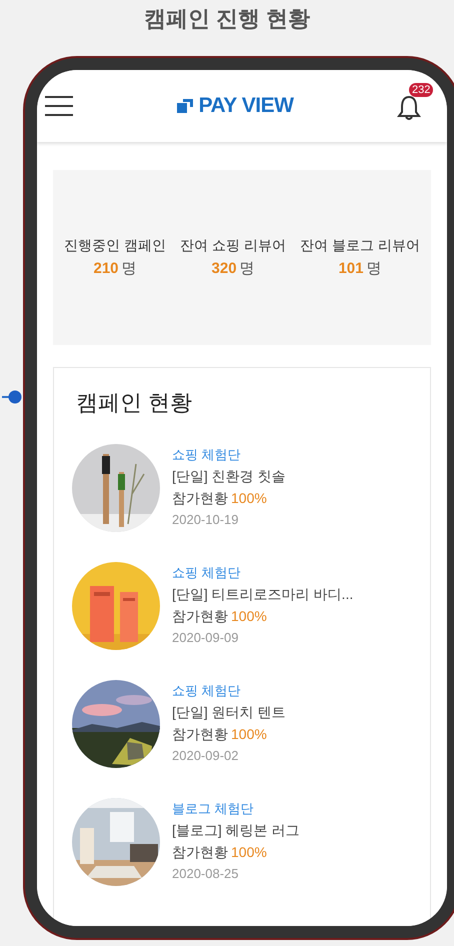  What do you see at coordinates (115, 246) in the screenshot?
I see `stat-label: 진행중인 캠페인` at bounding box center [115, 246].